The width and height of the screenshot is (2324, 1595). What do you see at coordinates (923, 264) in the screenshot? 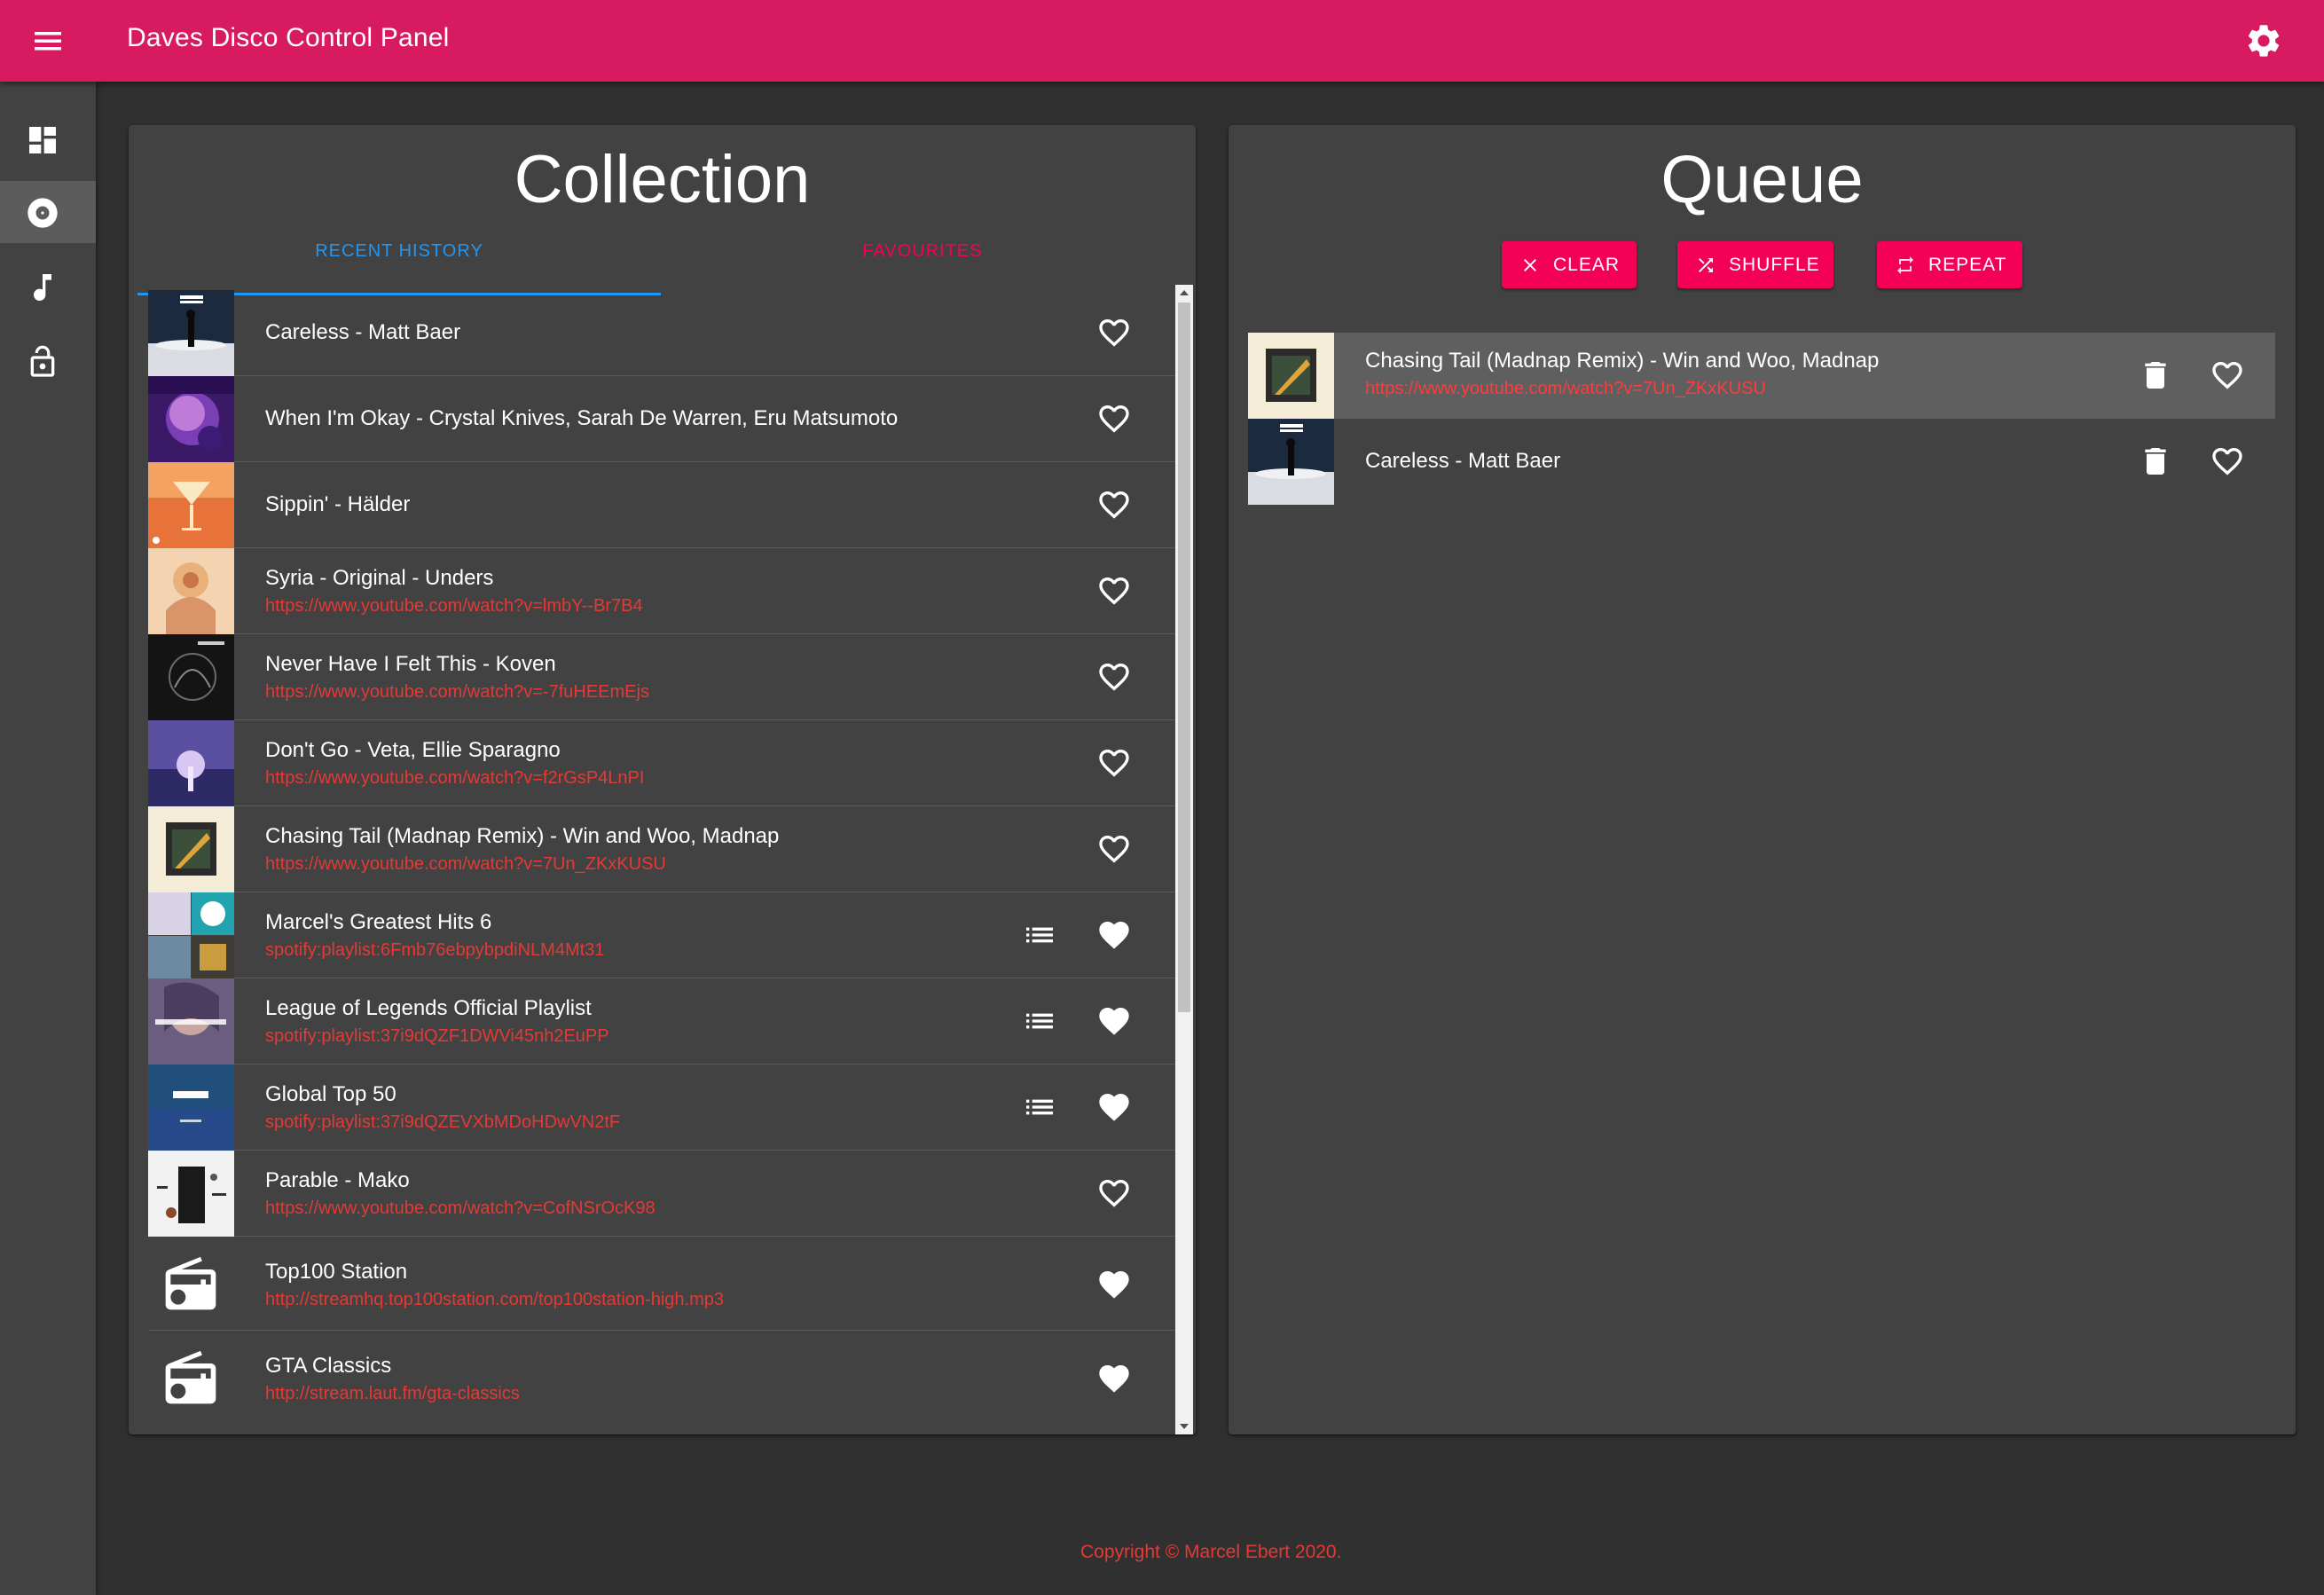
I see `tab-favourites: FAVOURITES` at bounding box center [923, 264].